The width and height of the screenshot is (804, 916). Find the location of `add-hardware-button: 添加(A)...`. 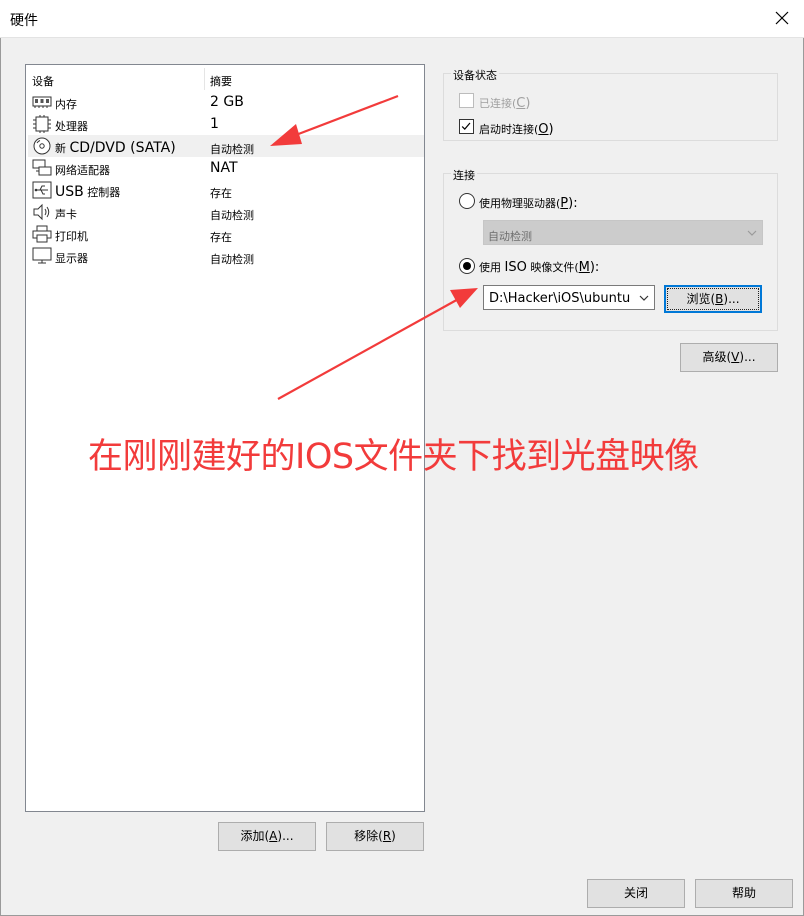

add-hardware-button: 添加(A)... is located at coordinates (267, 836).